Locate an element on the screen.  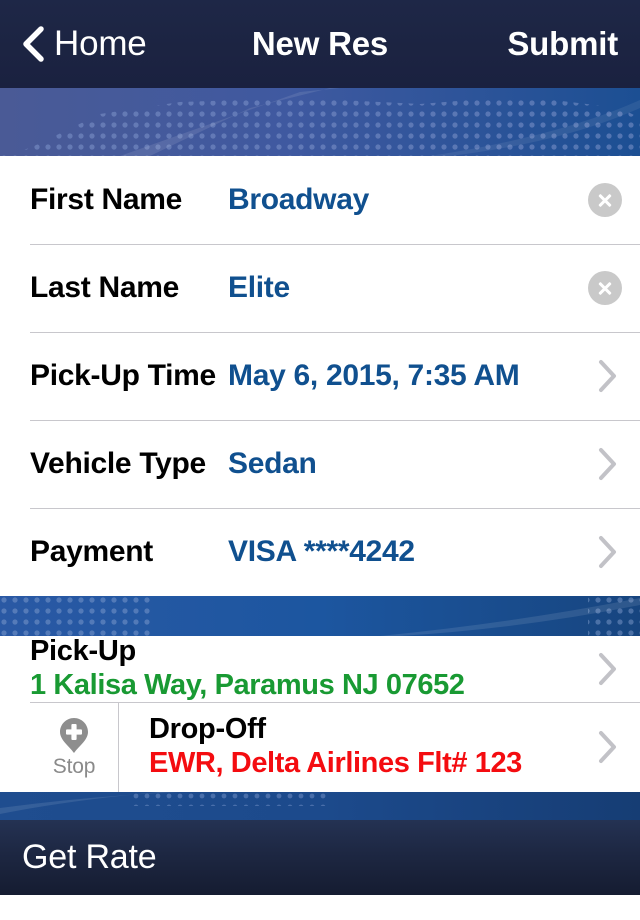
clear-icon-last-name is located at coordinates (605, 288).